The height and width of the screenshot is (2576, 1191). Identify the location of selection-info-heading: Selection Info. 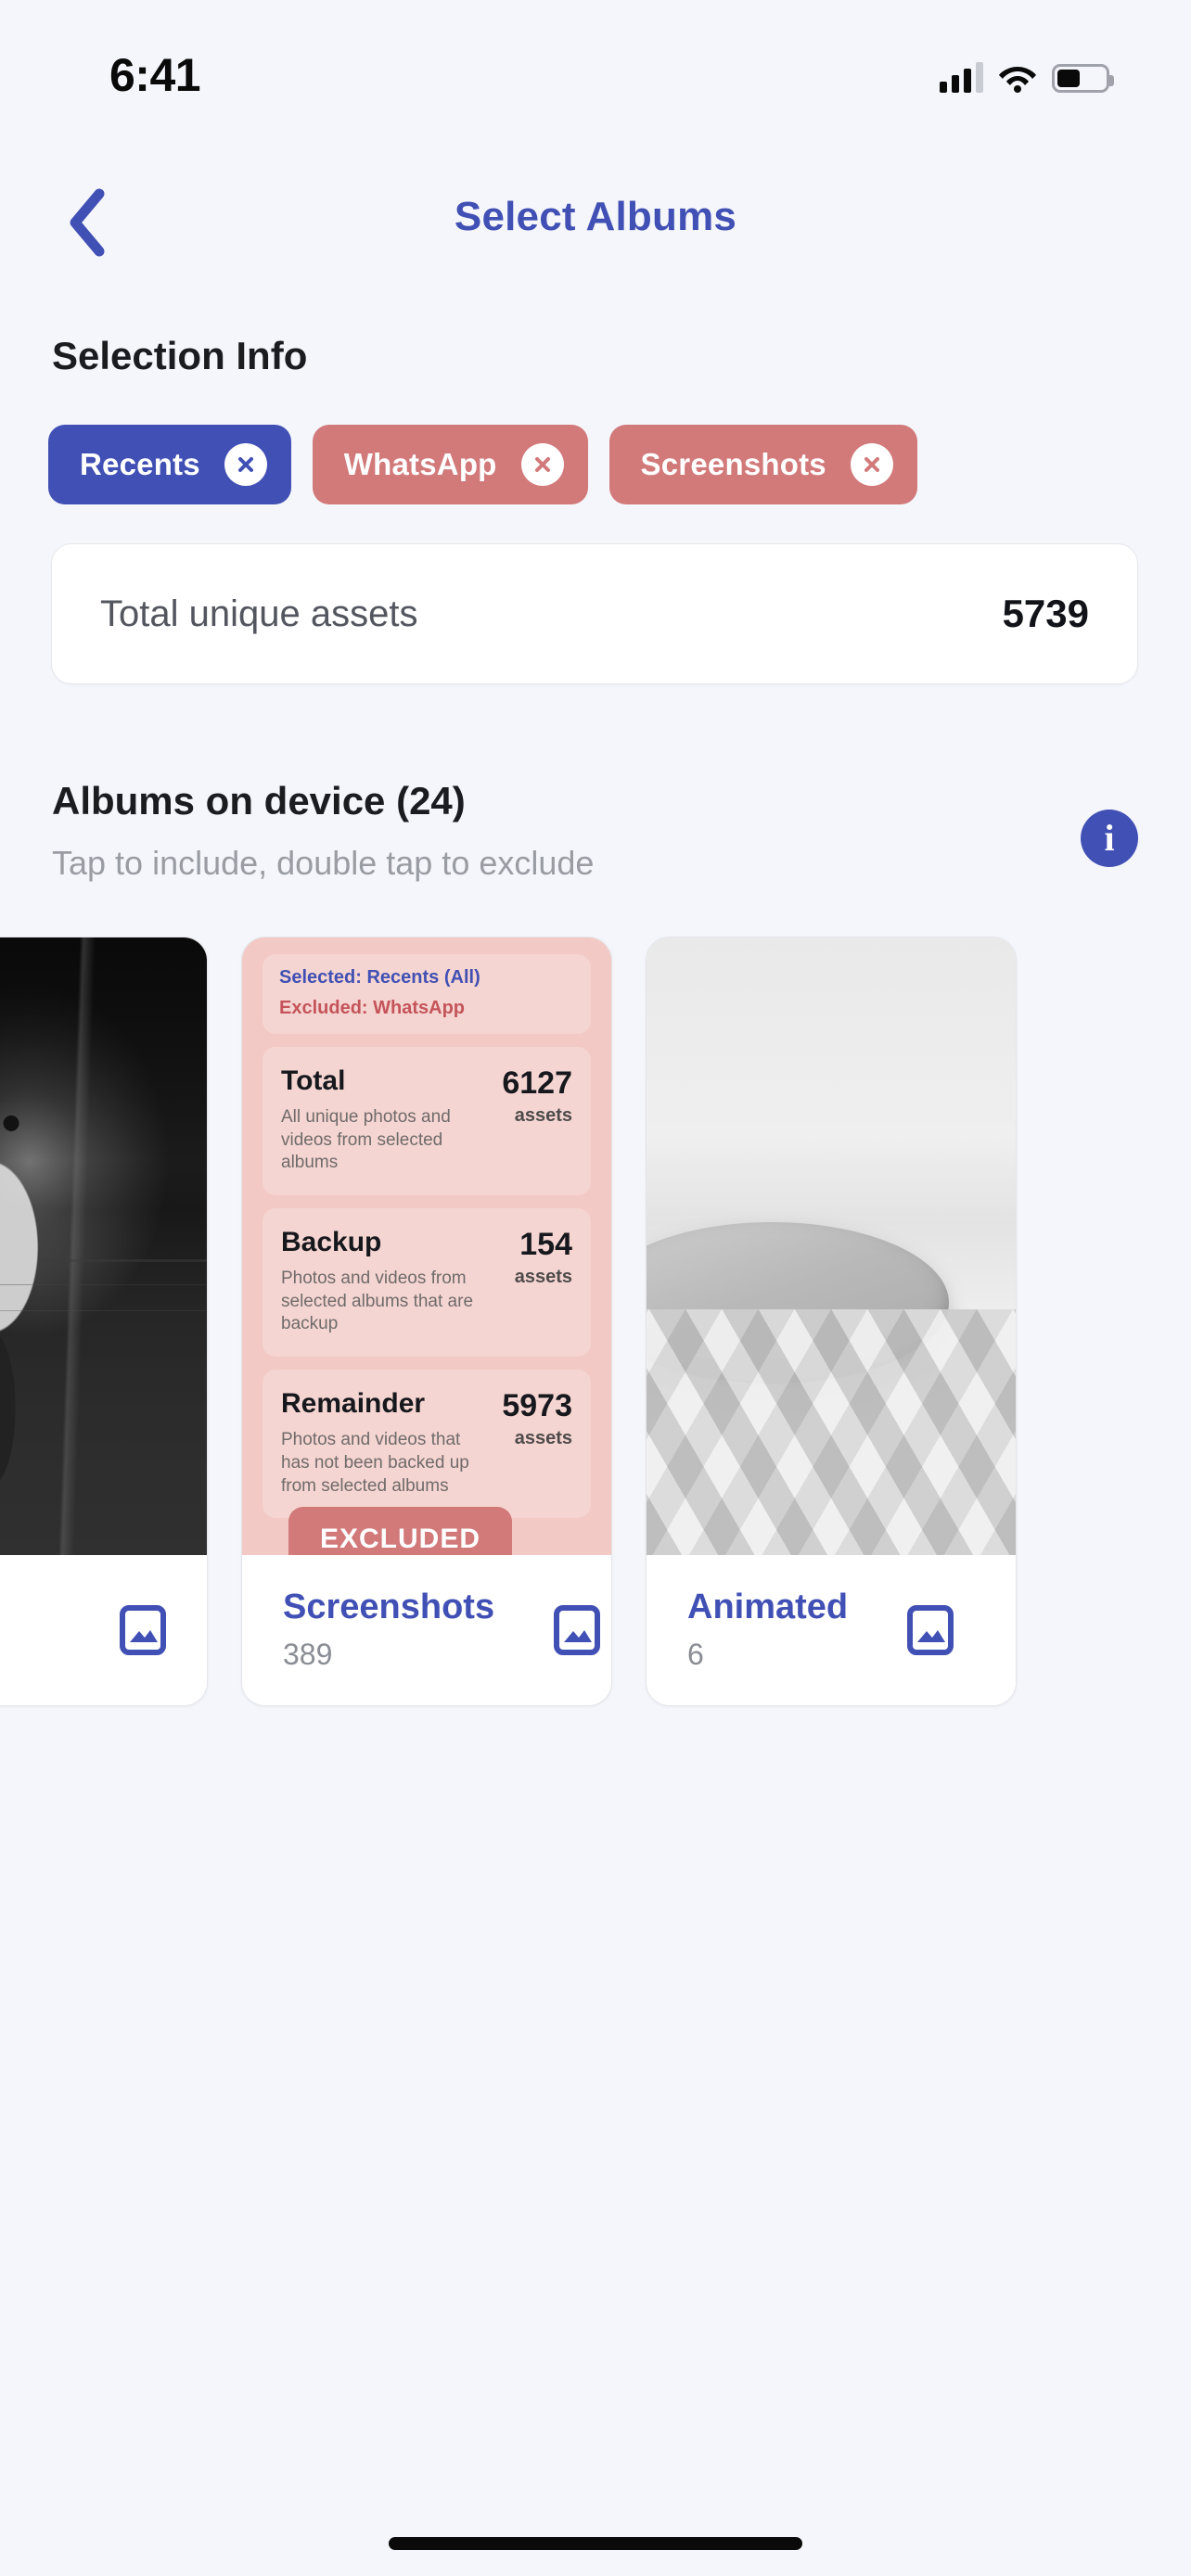
(180, 355).